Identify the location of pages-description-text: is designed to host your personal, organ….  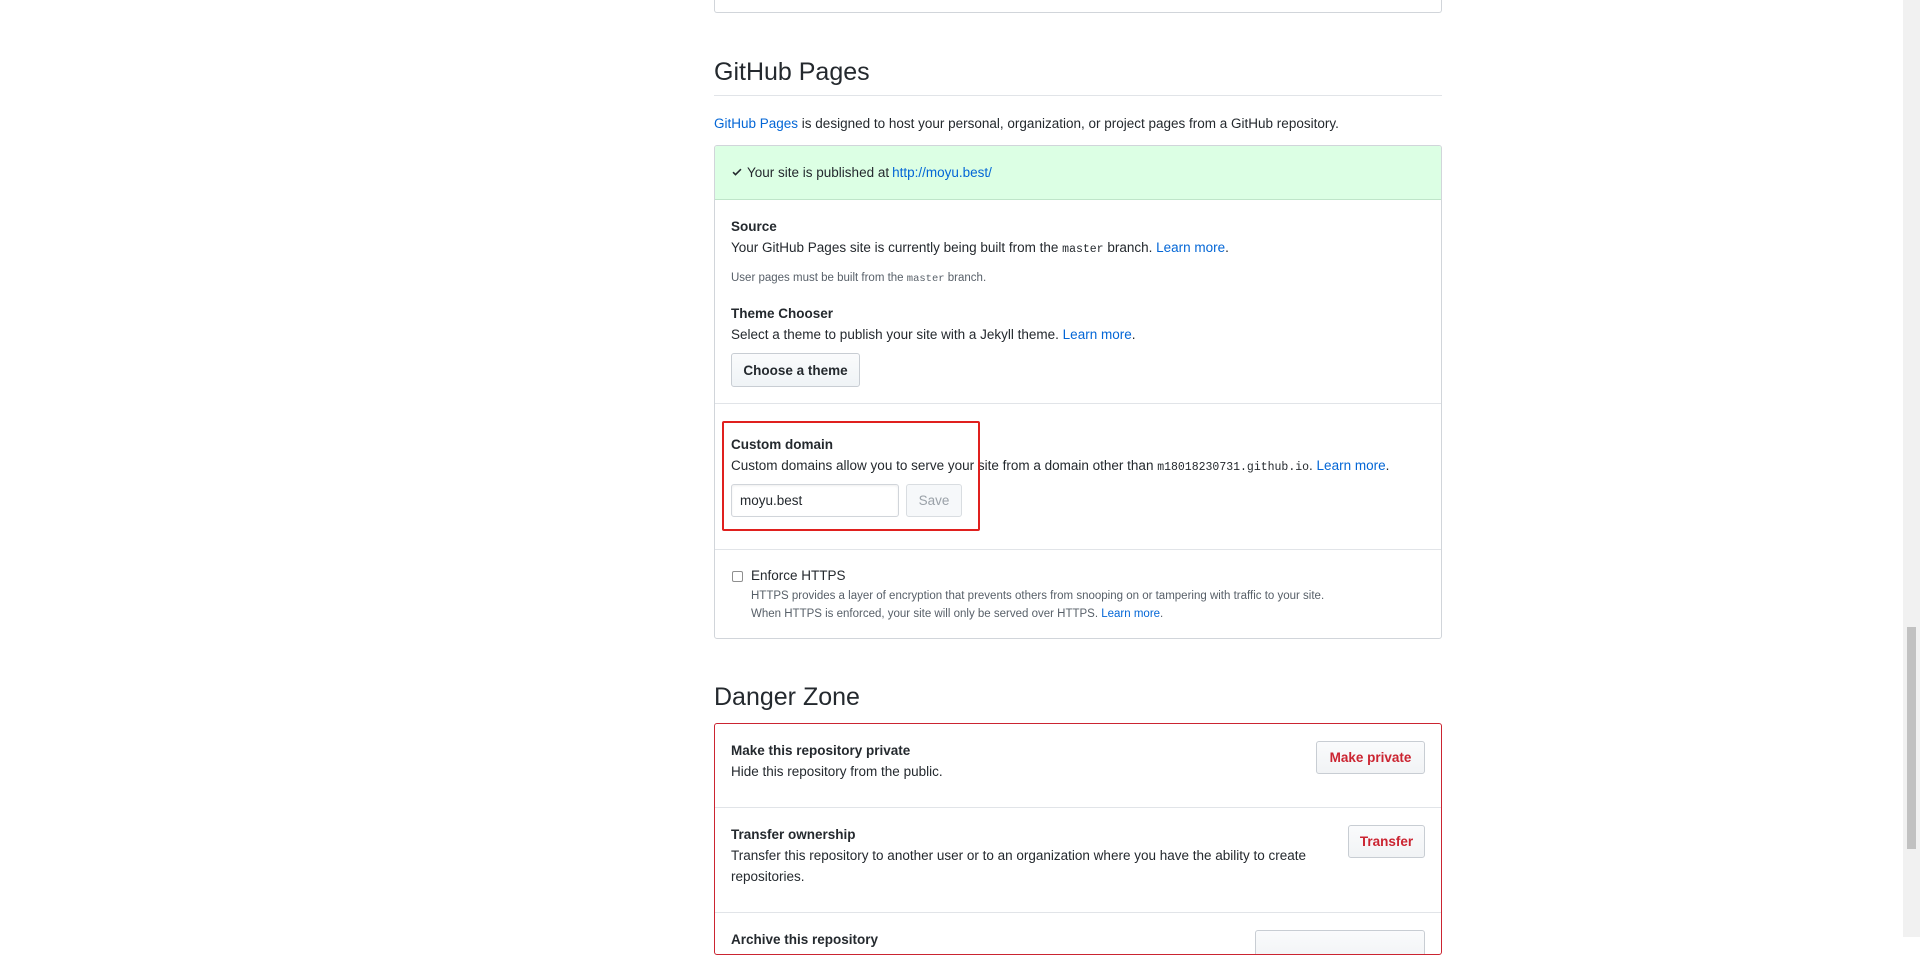
(1068, 123).